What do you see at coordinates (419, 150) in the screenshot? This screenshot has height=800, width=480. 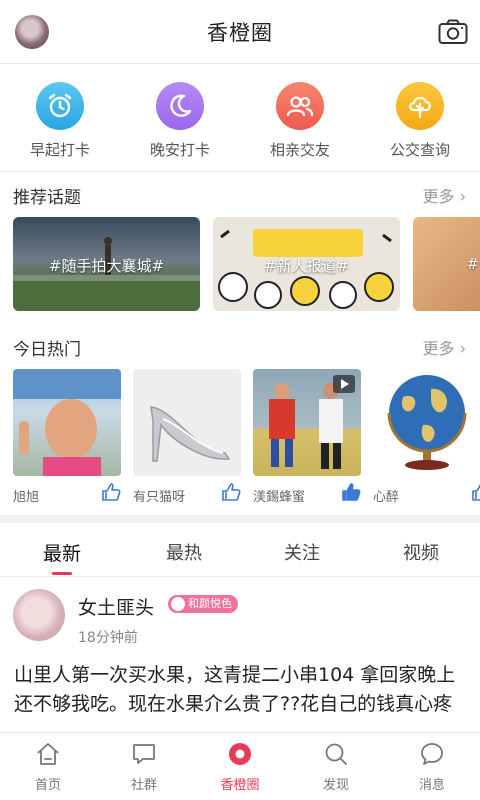 I see `quick-action-label: 公交查询` at bounding box center [419, 150].